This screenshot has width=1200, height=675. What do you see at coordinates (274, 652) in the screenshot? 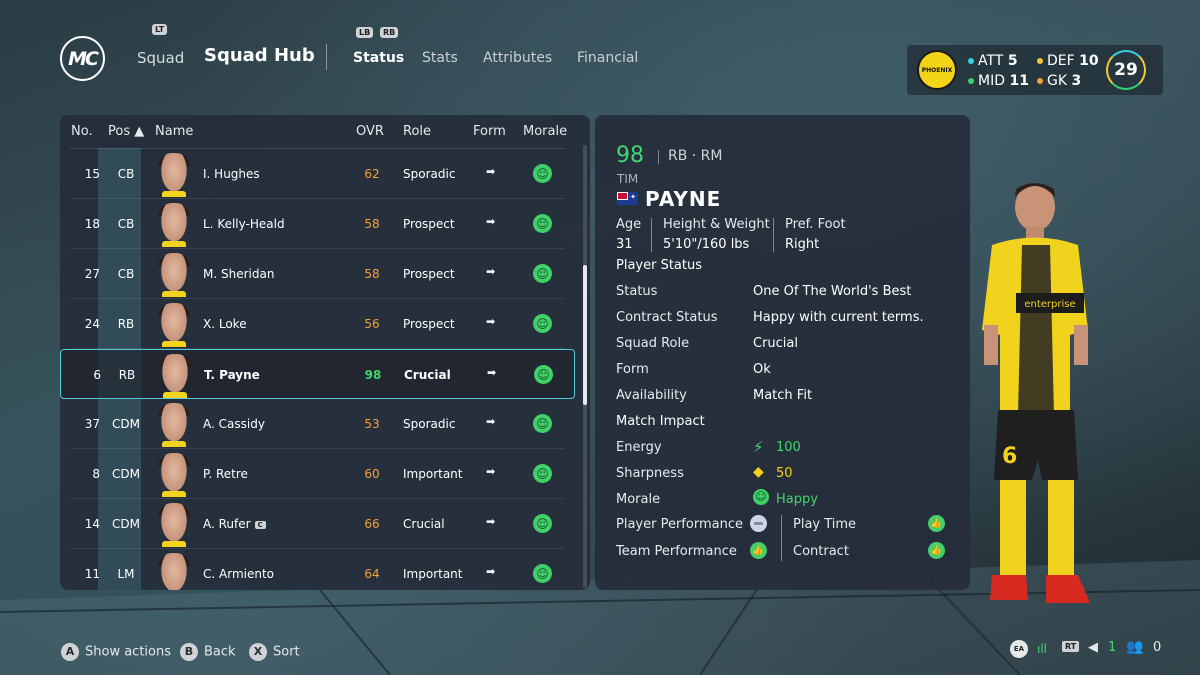
I see `sort-hint: X Sort` at bounding box center [274, 652].